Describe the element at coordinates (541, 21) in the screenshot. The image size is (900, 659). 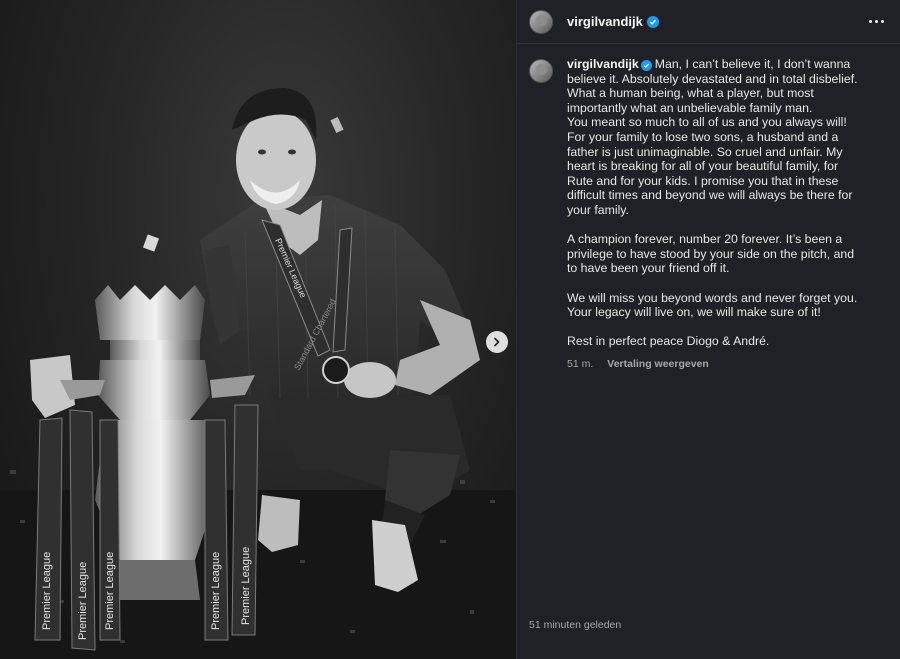
I see `avatar` at that location.